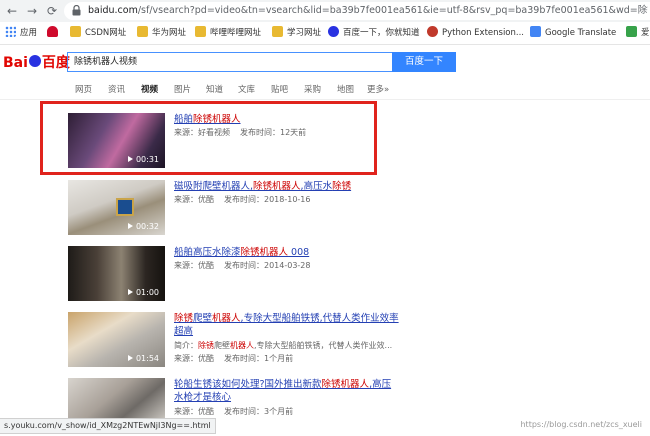 The height and width of the screenshot is (436, 650). Describe the element at coordinates (143, 227) in the screenshot. I see `video-duration: 00:32` at that location.